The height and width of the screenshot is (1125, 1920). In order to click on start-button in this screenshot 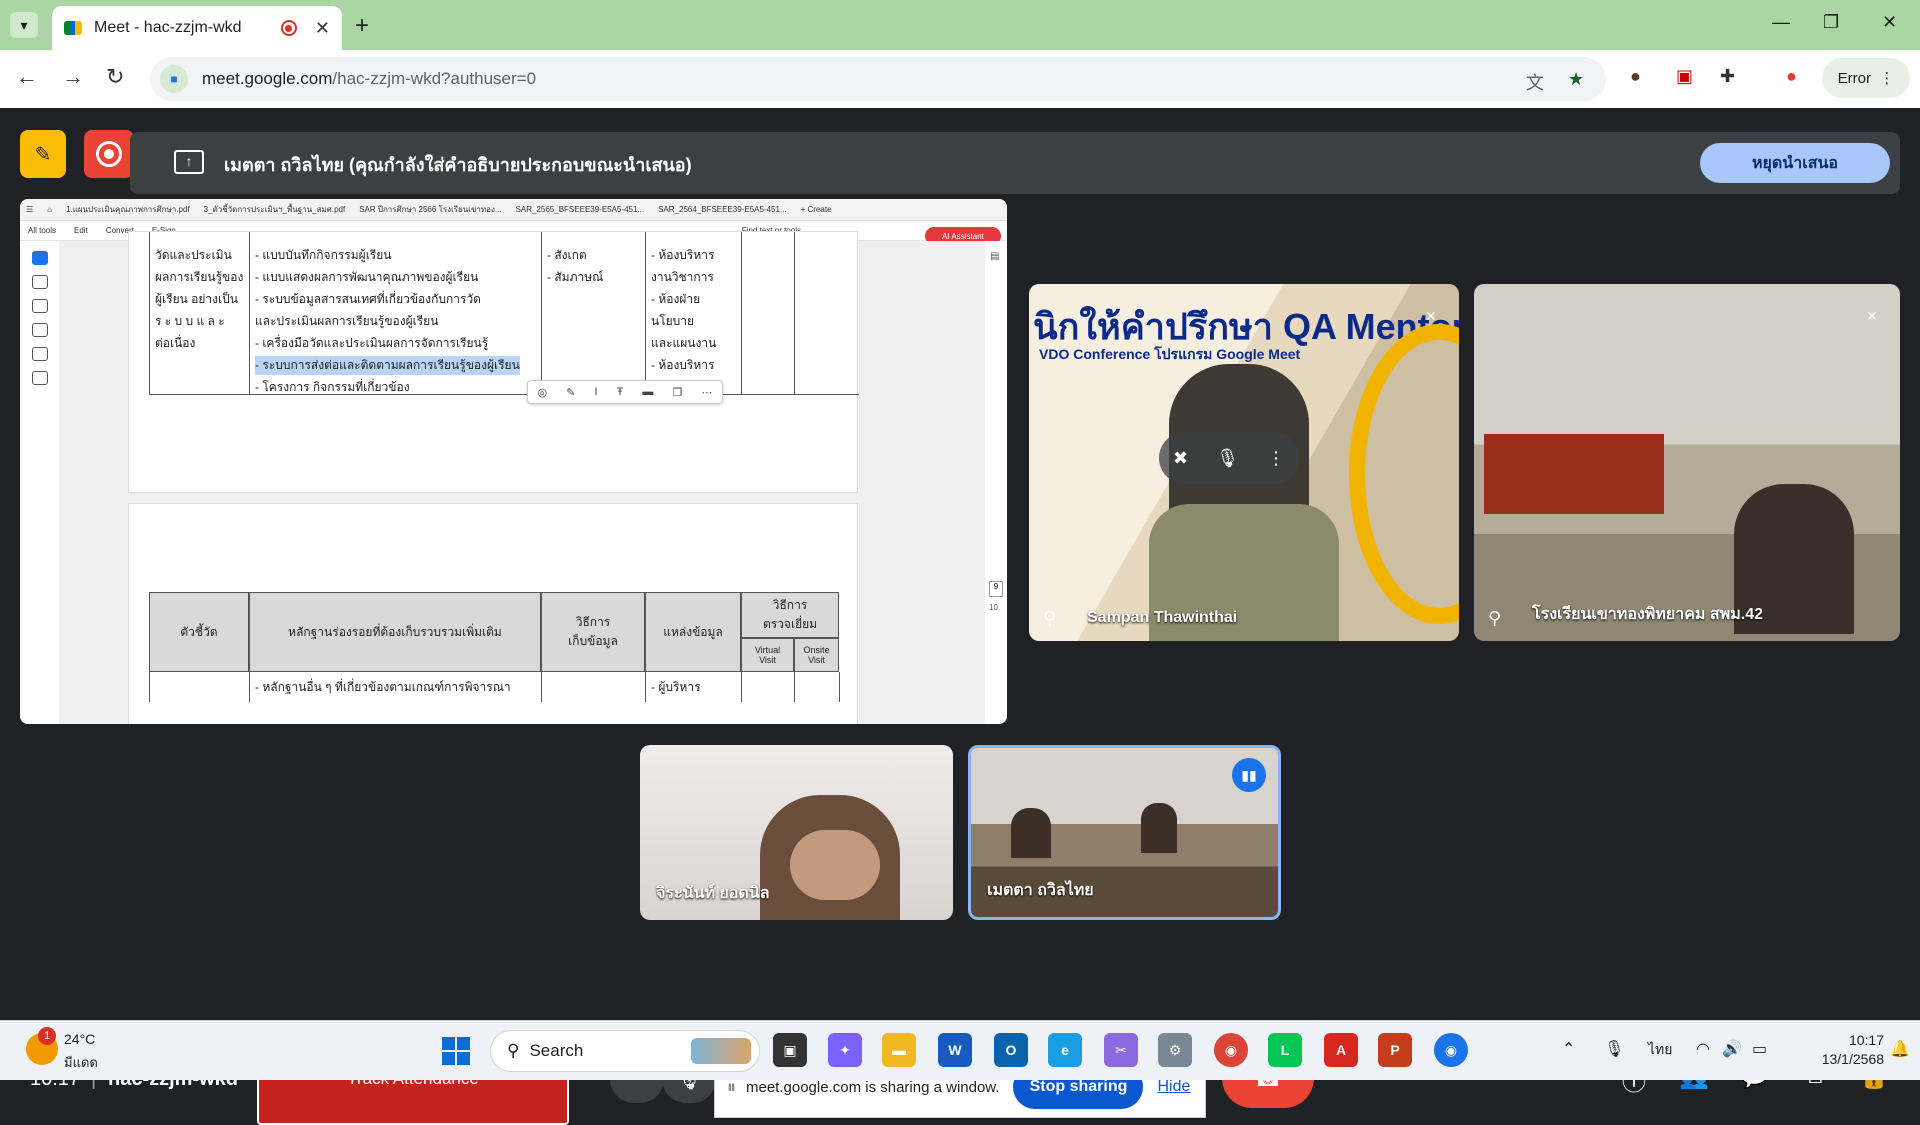, I will do `click(456, 1051)`.